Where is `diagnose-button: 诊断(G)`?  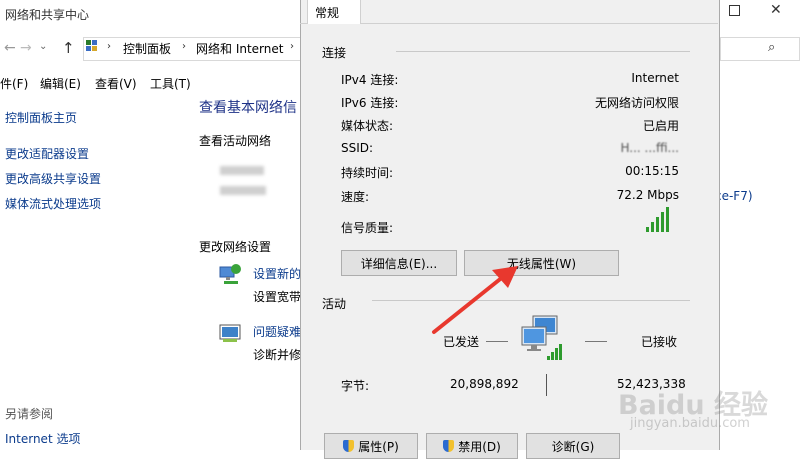
diagnose-button: 诊断(G) is located at coordinates (573, 446).